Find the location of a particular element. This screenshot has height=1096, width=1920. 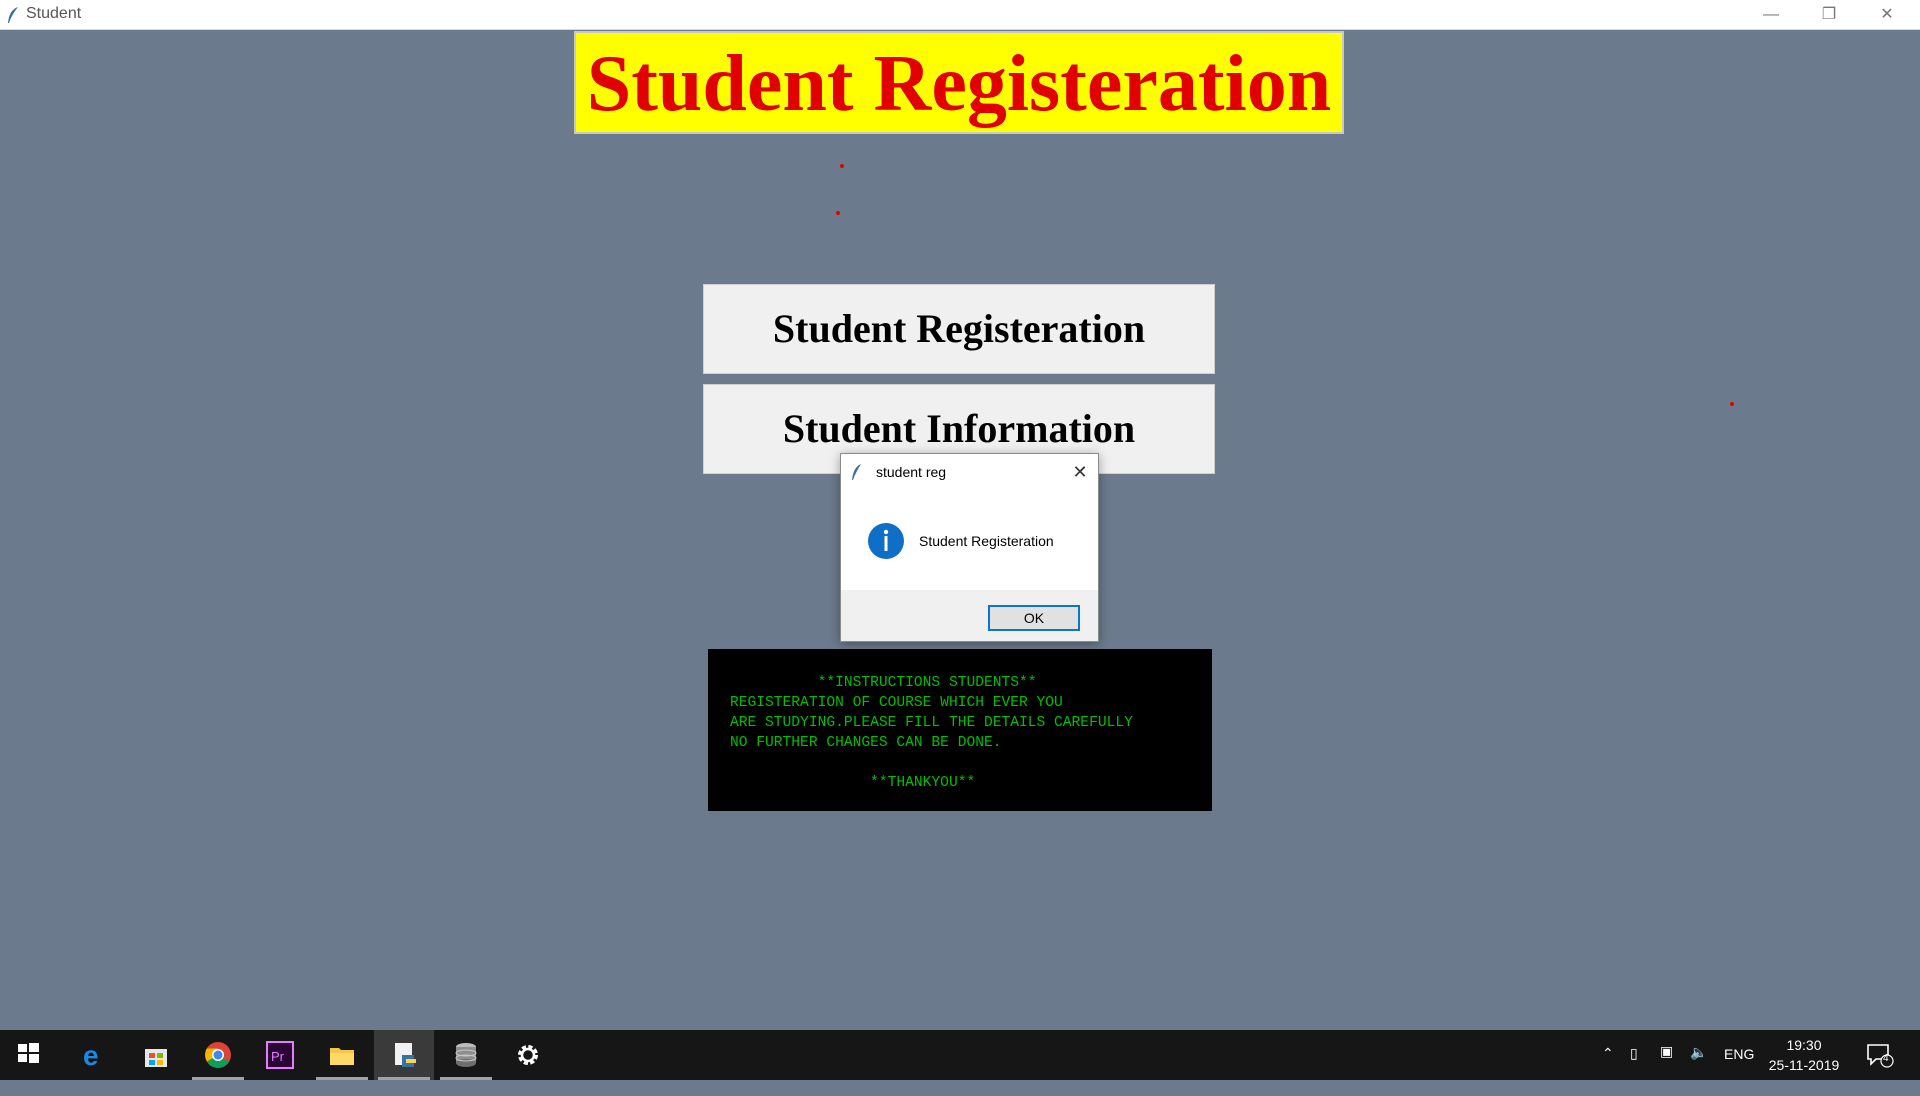

info-icon is located at coordinates (886, 541).